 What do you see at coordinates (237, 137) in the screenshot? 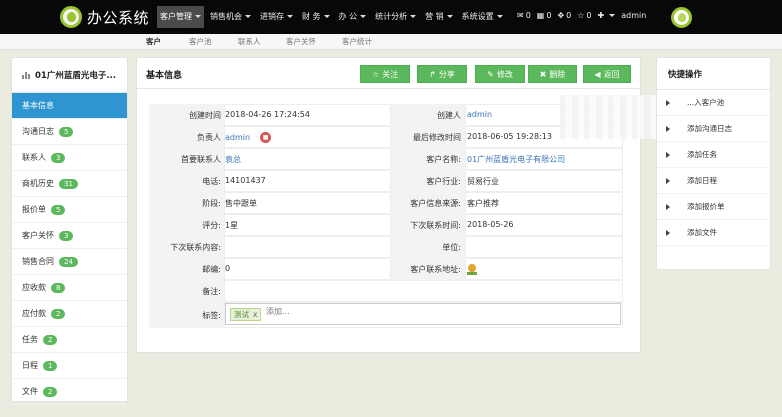
I see `owner-link: admin` at bounding box center [237, 137].